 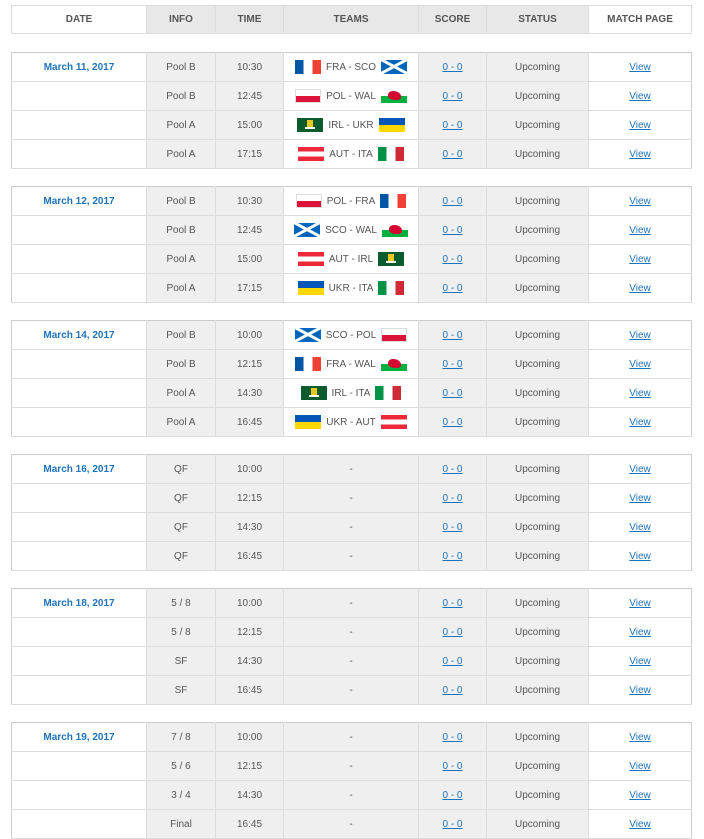 I want to click on group-date: March 18, 2017, so click(x=79, y=603).